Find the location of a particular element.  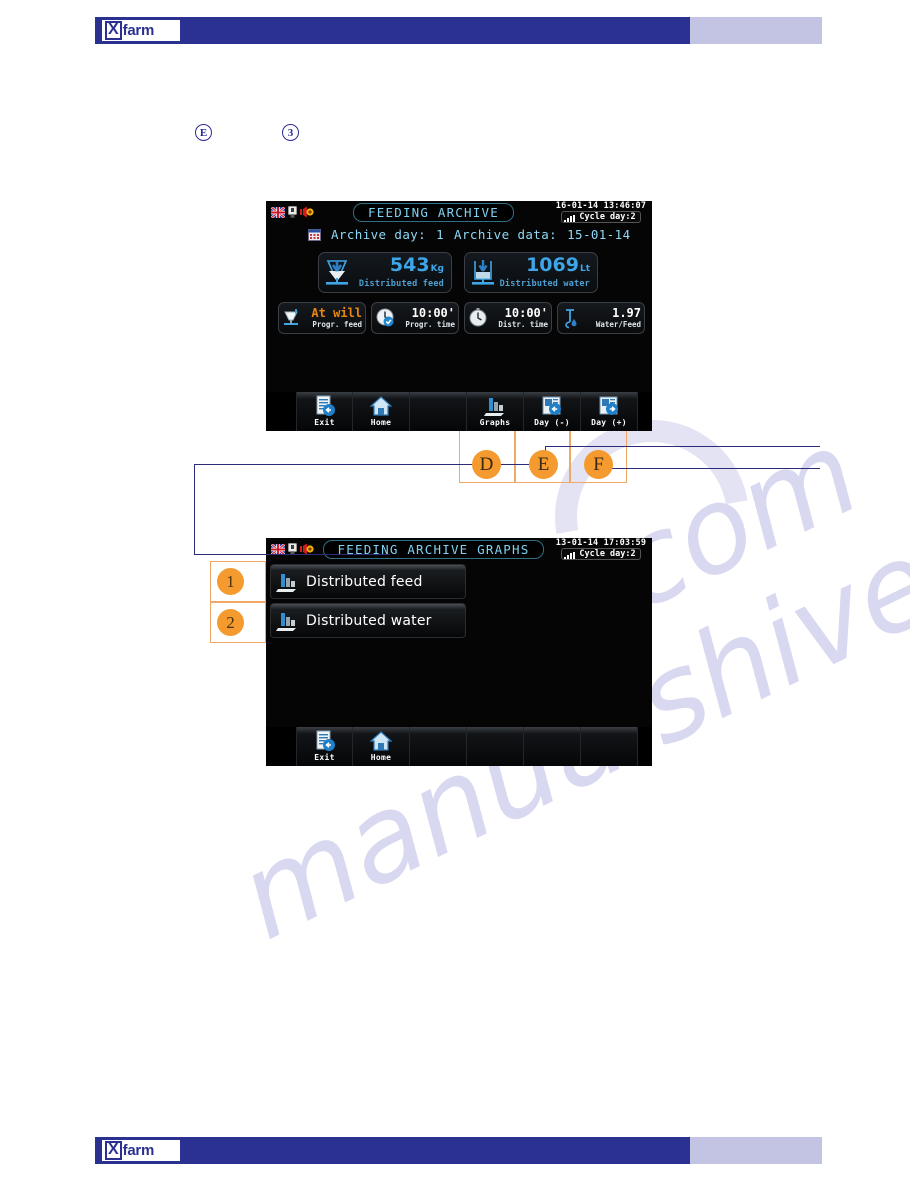

screen1-cycle-box: Cycle day:2 is located at coordinates (601, 217).